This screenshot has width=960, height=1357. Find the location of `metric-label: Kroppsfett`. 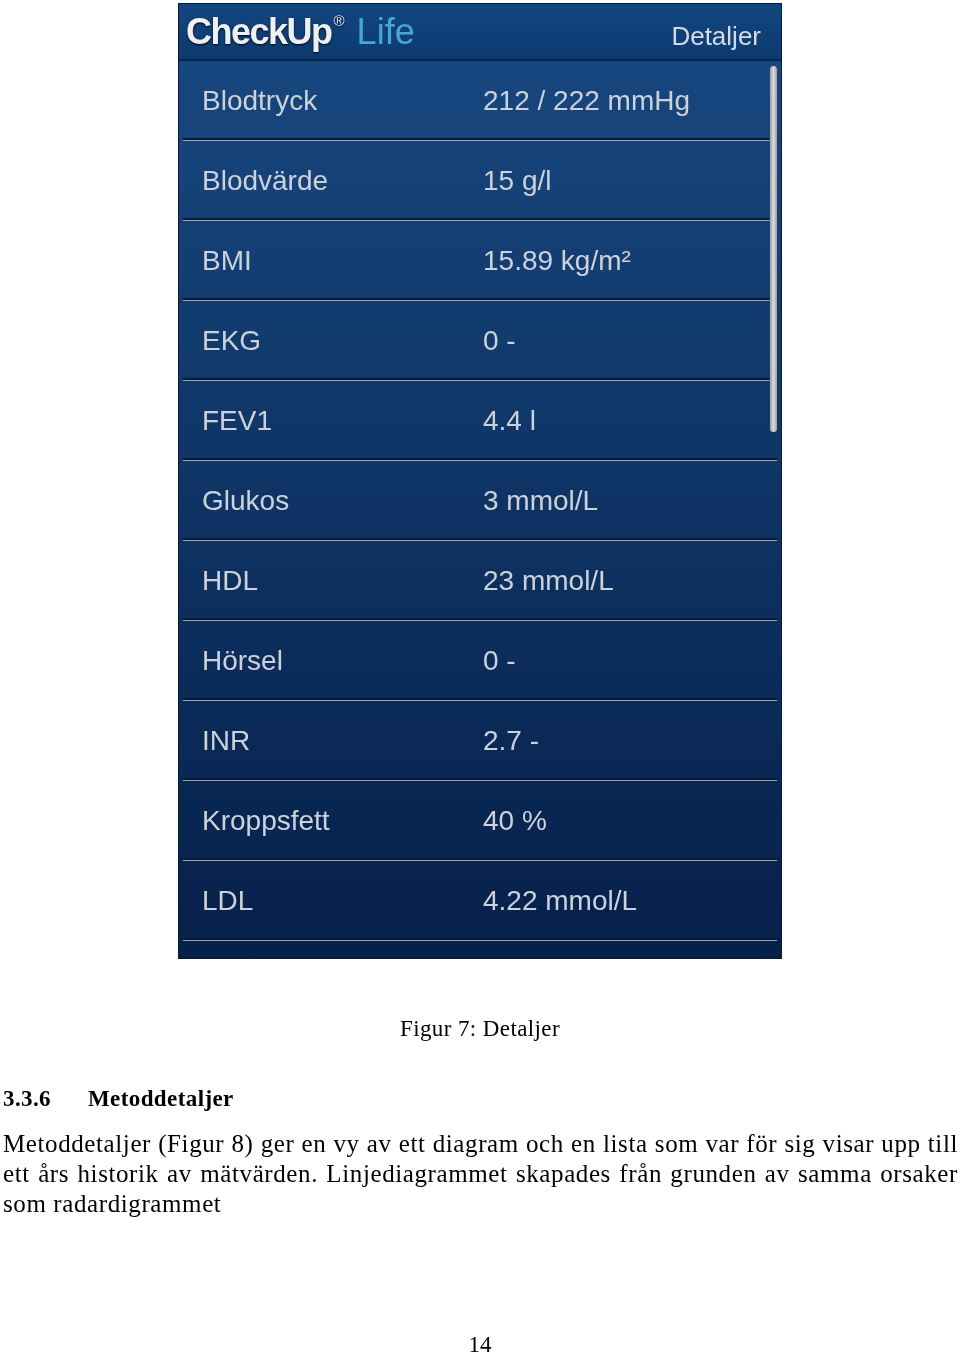

metric-label: Kroppsfett is located at coordinates (266, 820).